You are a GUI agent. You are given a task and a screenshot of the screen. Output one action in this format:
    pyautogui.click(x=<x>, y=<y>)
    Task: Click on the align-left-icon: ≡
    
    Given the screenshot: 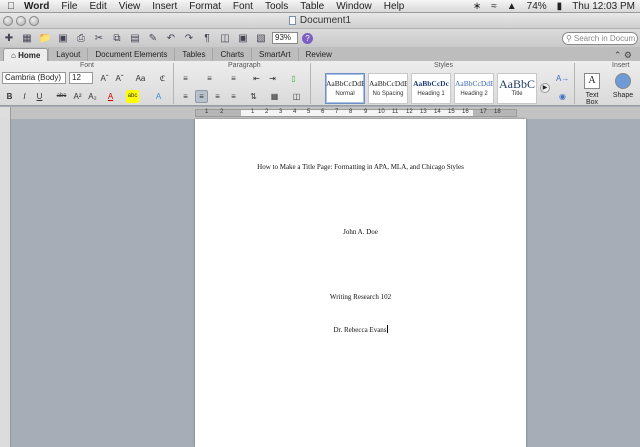 What is the action you would take?
    pyautogui.click(x=185, y=96)
    